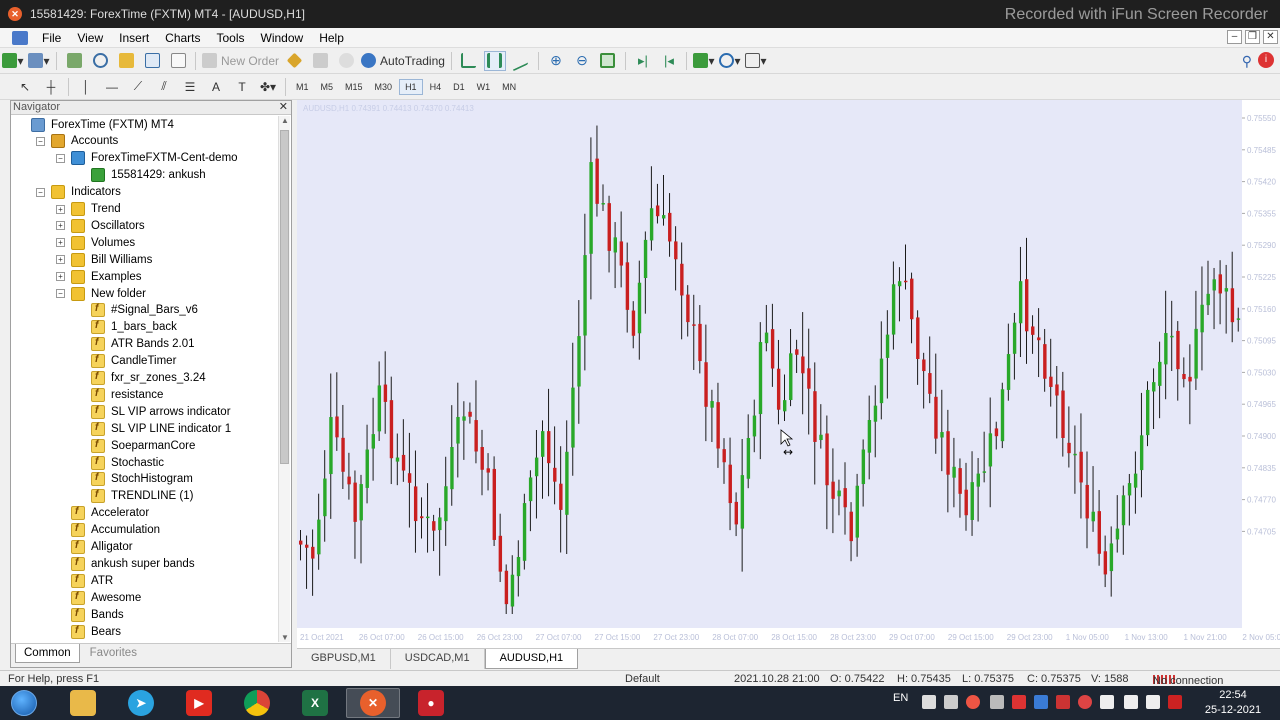 This screenshot has height=720, width=1280. What do you see at coordinates (143, 445) in the screenshot?
I see `tree-item: SoeparmanCore` at bounding box center [143, 445].